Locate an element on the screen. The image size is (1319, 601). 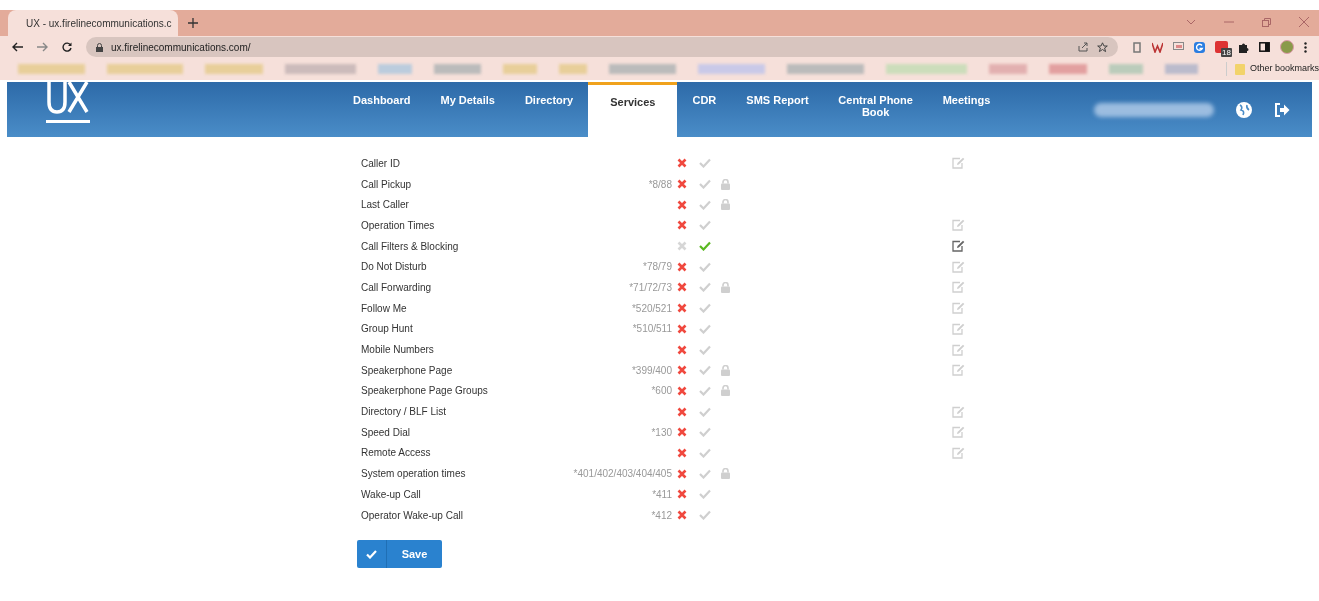
service-name: Group Hunt is located at coordinates (387, 329).